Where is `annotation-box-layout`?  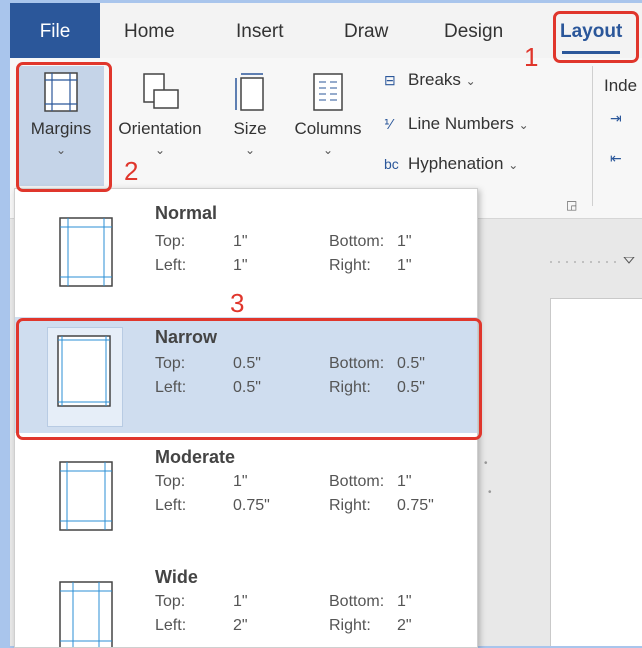
annotation-box-layout is located at coordinates (596, 37).